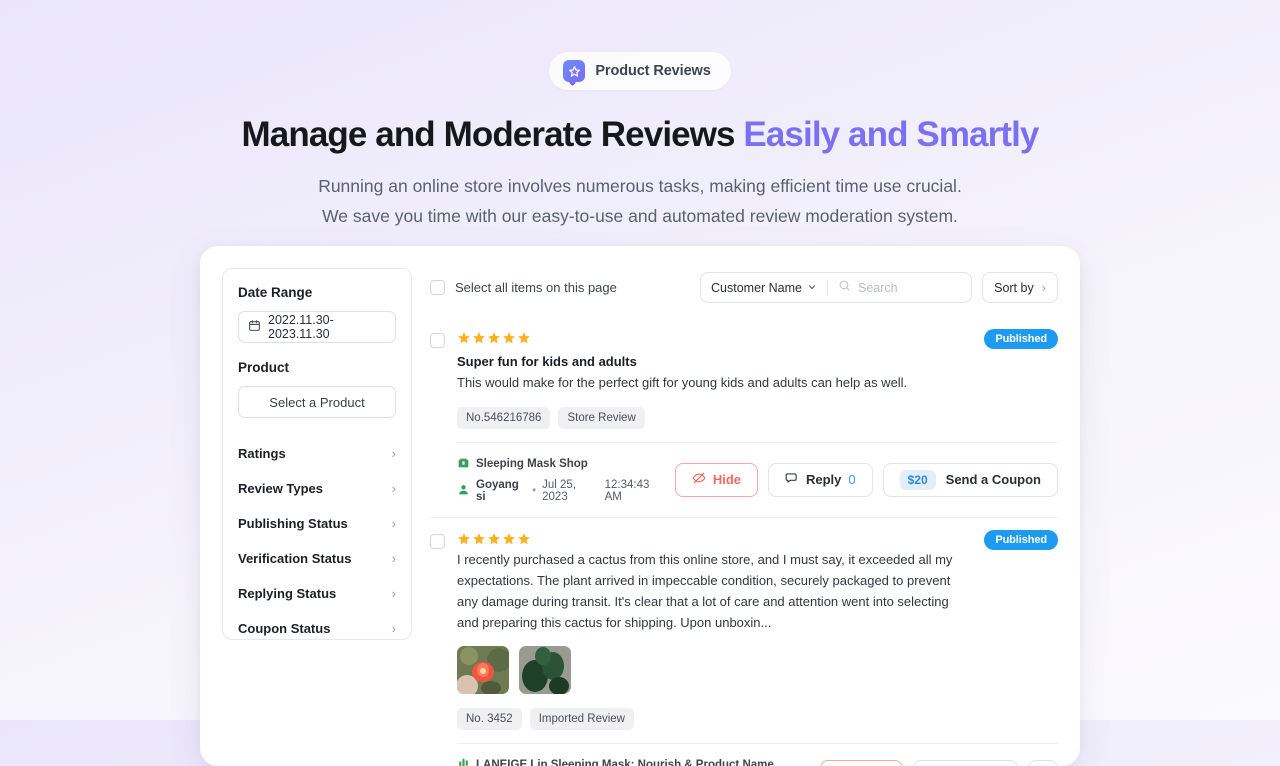  I want to click on search-bar: Customer Name Search, so click(836, 287).